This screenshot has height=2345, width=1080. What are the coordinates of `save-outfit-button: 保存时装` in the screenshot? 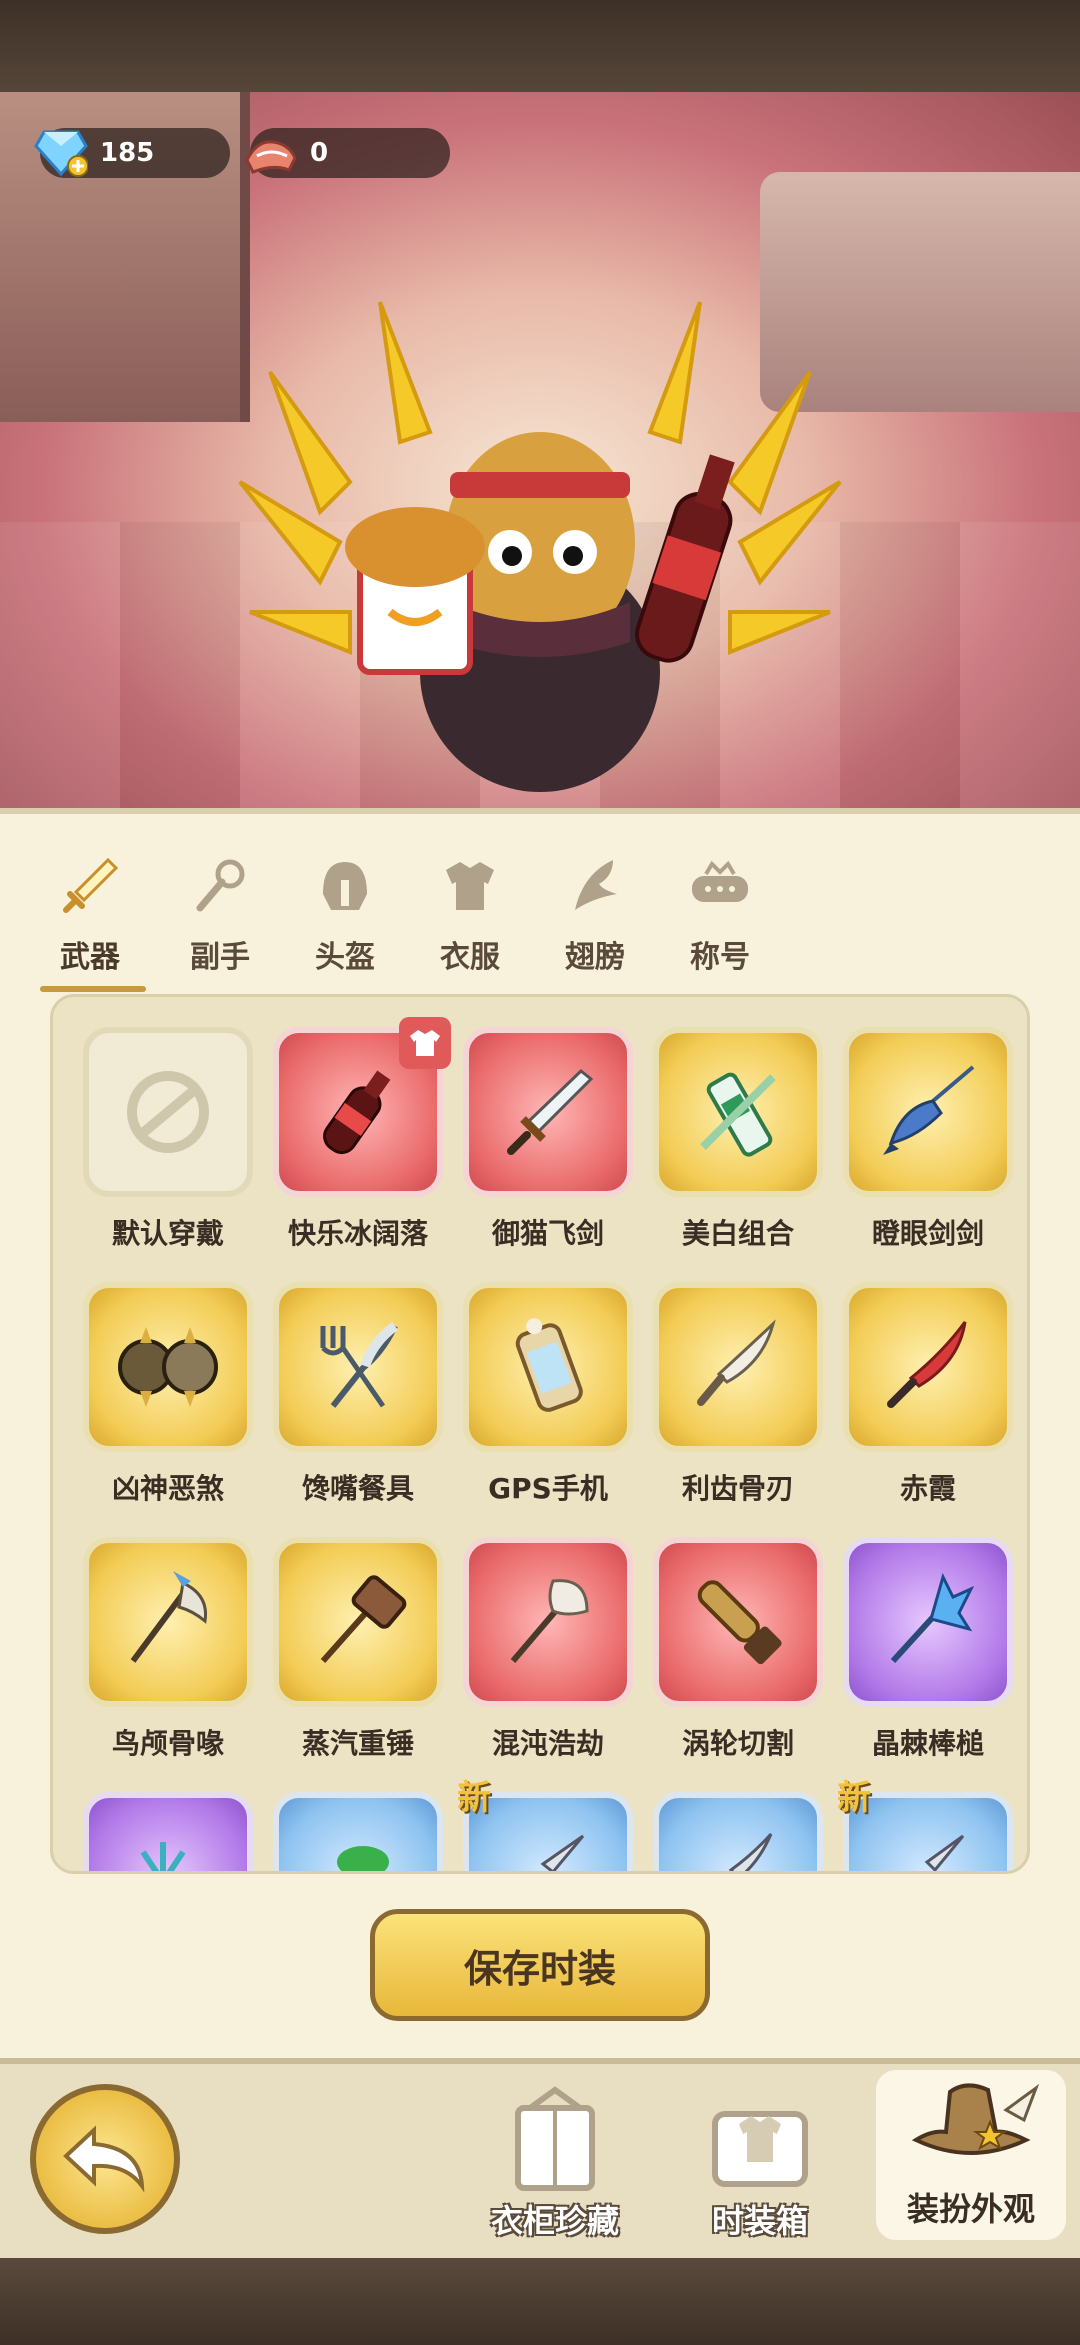 It's located at (540, 1965).